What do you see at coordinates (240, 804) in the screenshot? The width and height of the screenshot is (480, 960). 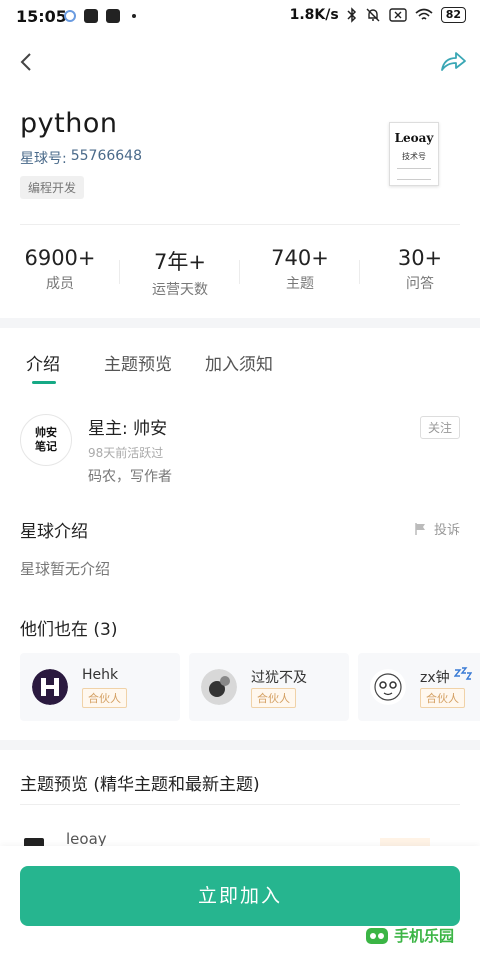 I see `preview-divider` at bounding box center [240, 804].